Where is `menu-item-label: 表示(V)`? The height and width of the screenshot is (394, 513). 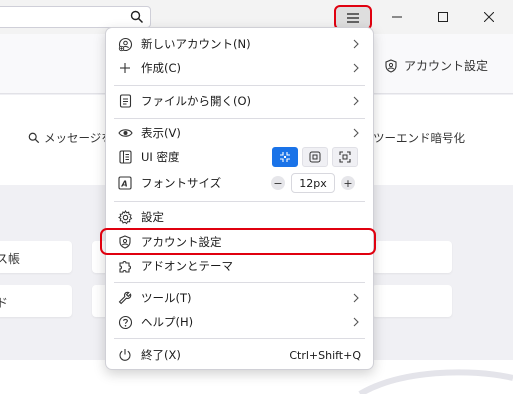 menu-item-label: 表示(V) is located at coordinates (161, 133).